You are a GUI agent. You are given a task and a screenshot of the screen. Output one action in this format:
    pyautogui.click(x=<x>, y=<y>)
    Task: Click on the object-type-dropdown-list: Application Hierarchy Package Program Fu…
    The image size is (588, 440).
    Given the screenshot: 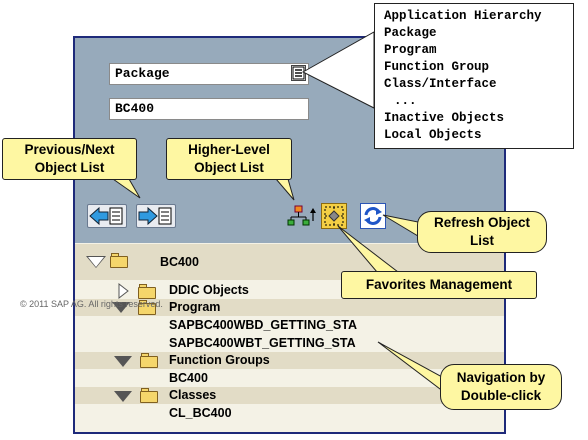 What is the action you would take?
    pyautogui.click(x=474, y=76)
    